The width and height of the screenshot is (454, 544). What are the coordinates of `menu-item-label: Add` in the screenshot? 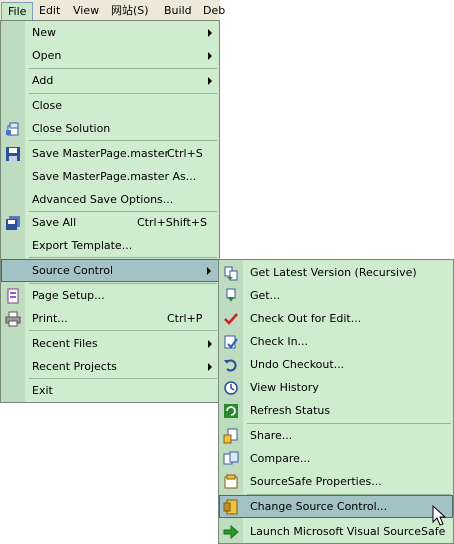 It's located at (43, 80).